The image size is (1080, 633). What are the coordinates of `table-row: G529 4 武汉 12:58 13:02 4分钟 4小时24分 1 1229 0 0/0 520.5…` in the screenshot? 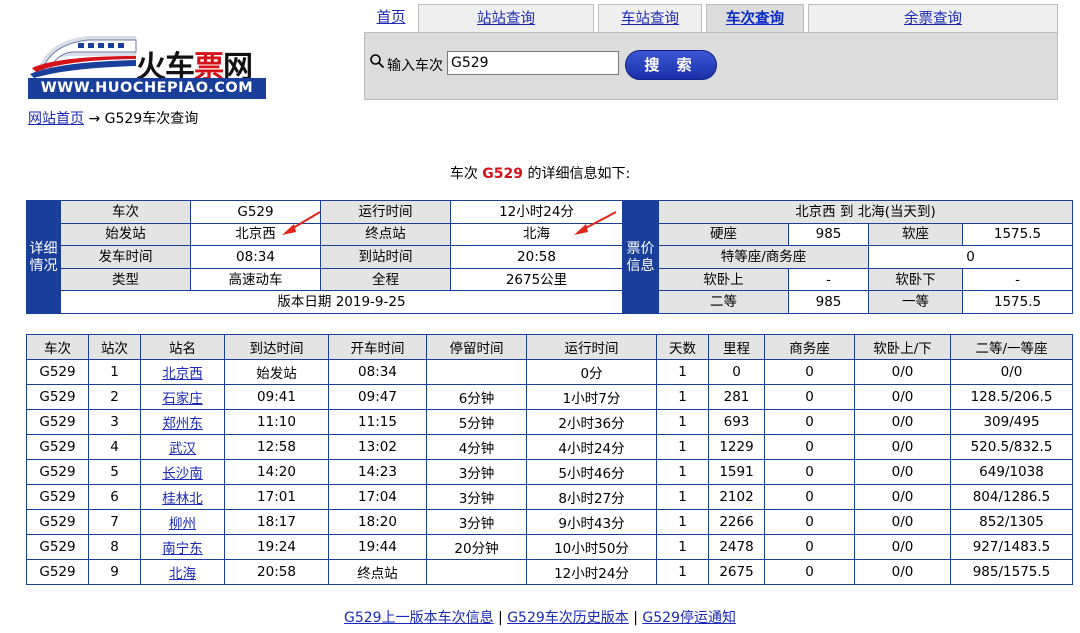 It's located at (549, 447).